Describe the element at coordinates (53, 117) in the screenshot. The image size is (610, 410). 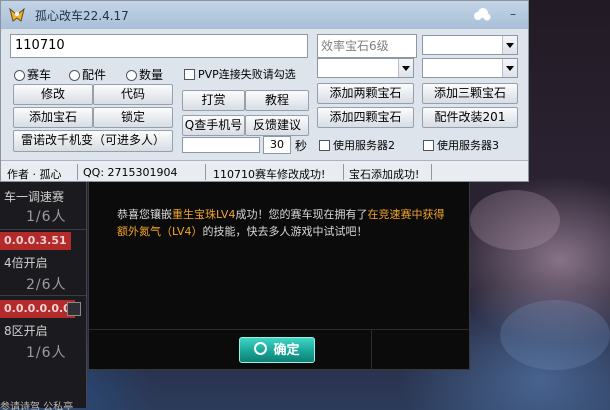
I see `add-gem-button: 添加宝石` at that location.